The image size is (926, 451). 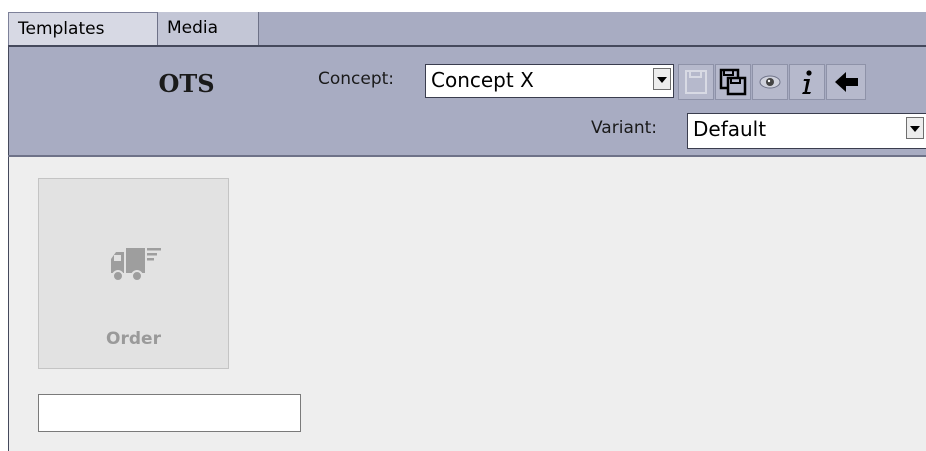 What do you see at coordinates (169, 413) in the screenshot?
I see `template-name-input` at bounding box center [169, 413].